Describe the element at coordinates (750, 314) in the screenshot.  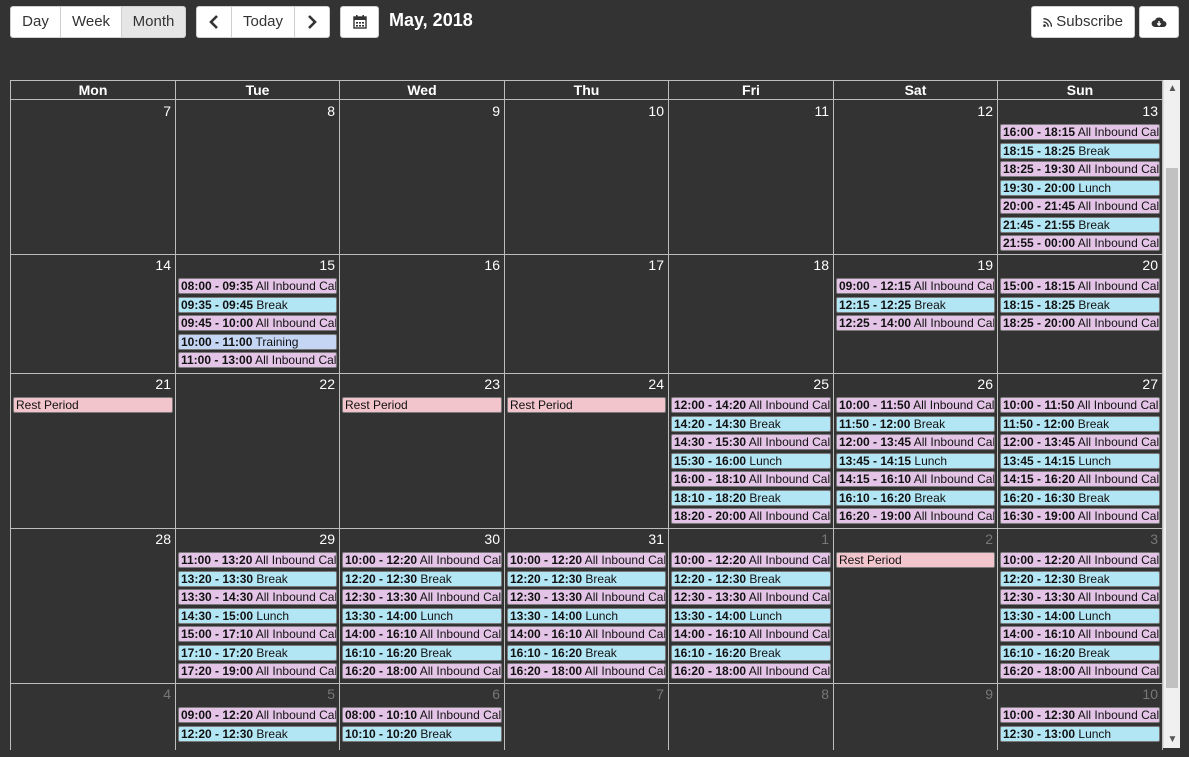
I see `day-cell: 18` at that location.